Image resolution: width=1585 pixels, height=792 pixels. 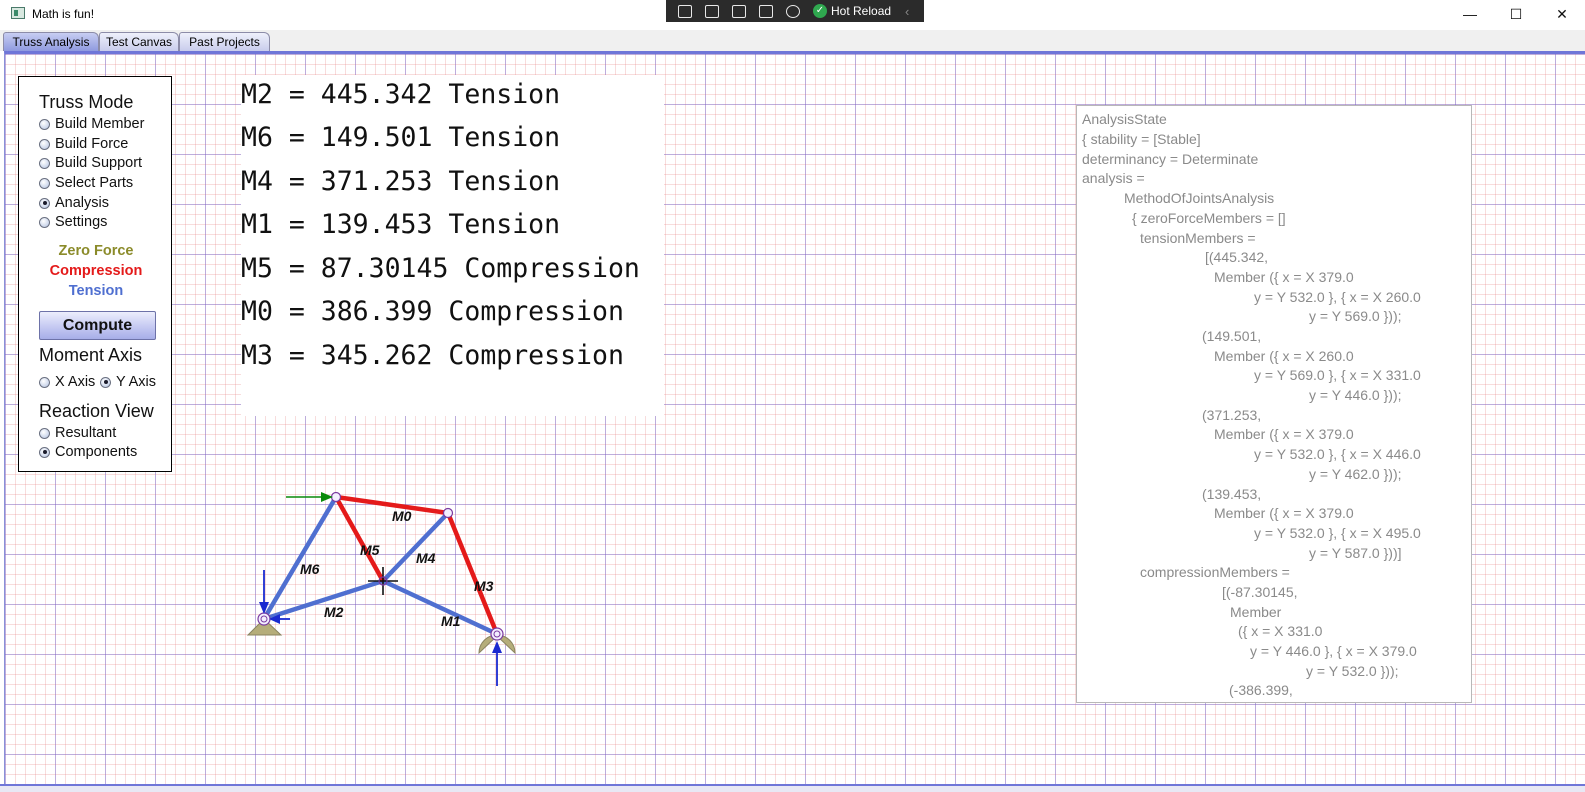 What do you see at coordinates (1261, 690) in the screenshot?
I see `state-line: (-386.399,` at bounding box center [1261, 690].